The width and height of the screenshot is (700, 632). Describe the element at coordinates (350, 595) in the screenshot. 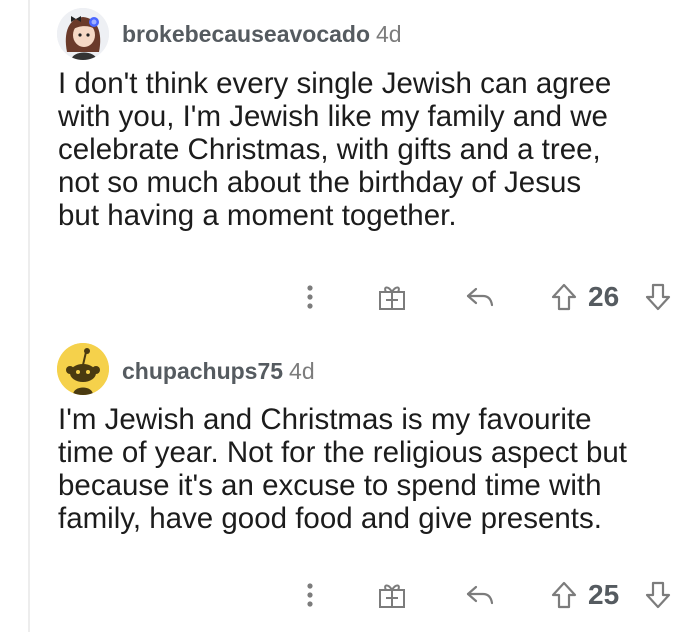

I see `comment-actions: 25` at that location.